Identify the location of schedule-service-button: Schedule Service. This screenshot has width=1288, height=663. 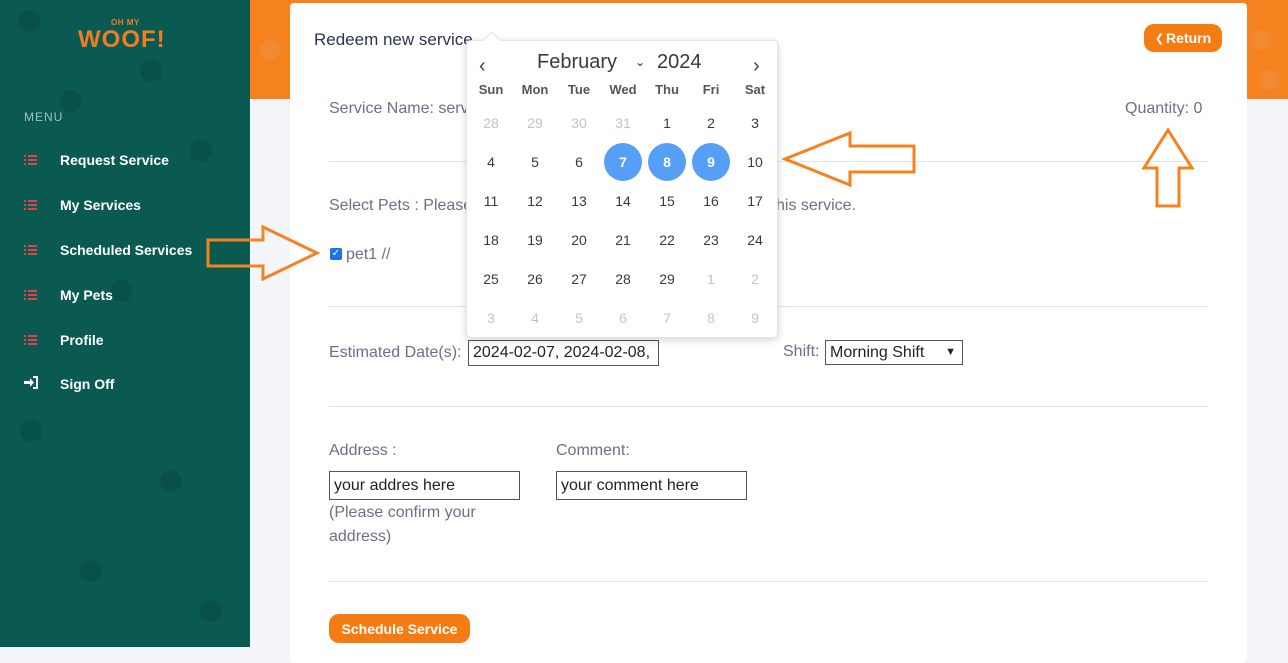
(399, 628).